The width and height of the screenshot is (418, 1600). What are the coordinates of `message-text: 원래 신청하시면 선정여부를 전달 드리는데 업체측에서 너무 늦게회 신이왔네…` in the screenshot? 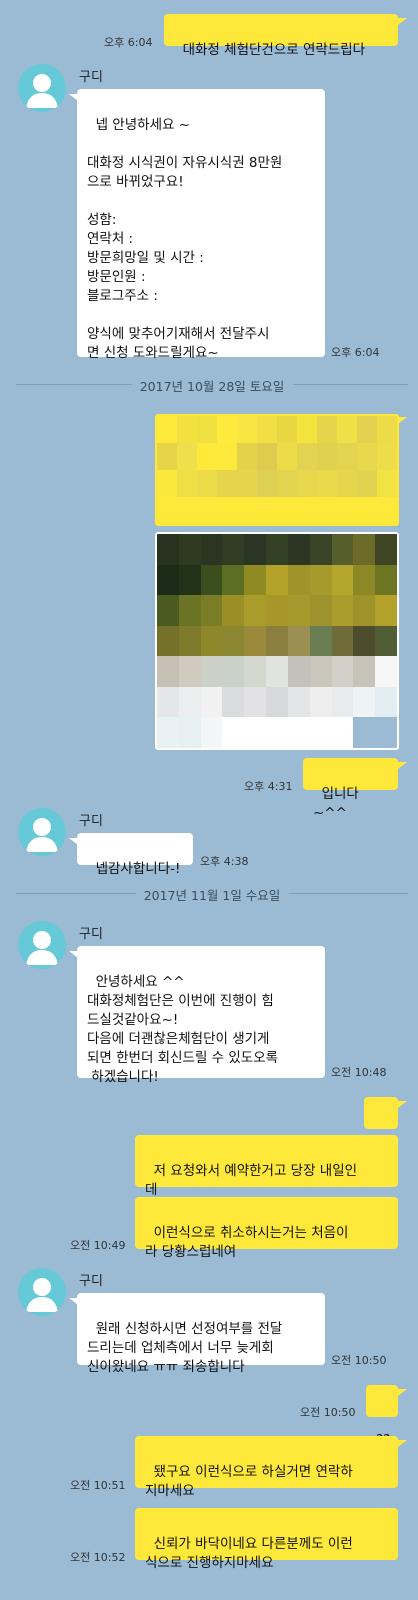 It's located at (185, 1348).